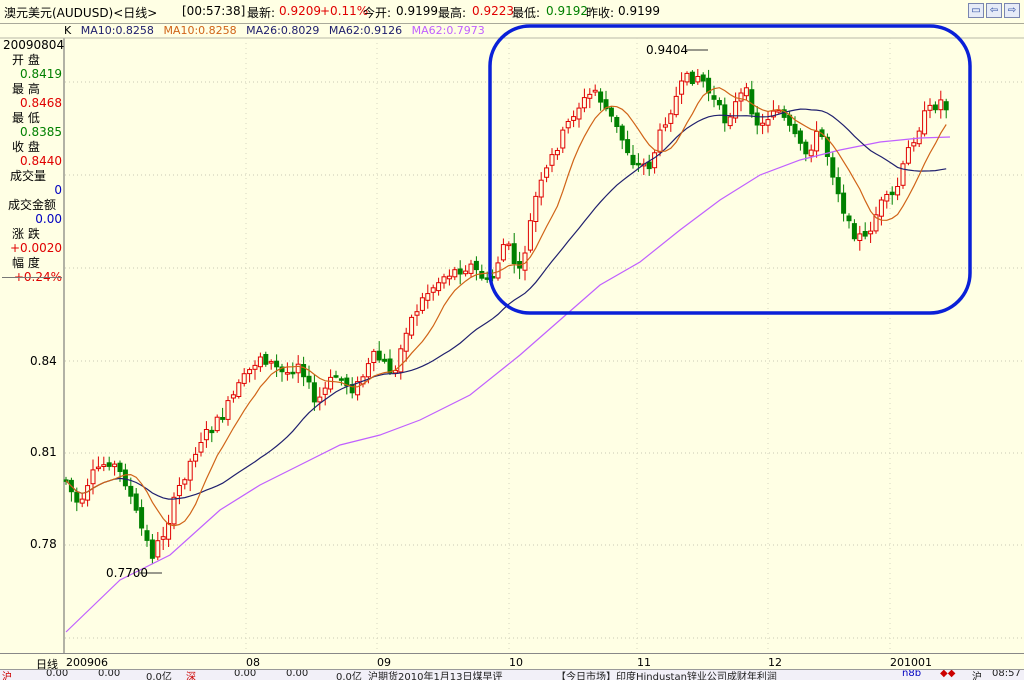  I want to click on x-tick-label: 200906, so click(87, 662).